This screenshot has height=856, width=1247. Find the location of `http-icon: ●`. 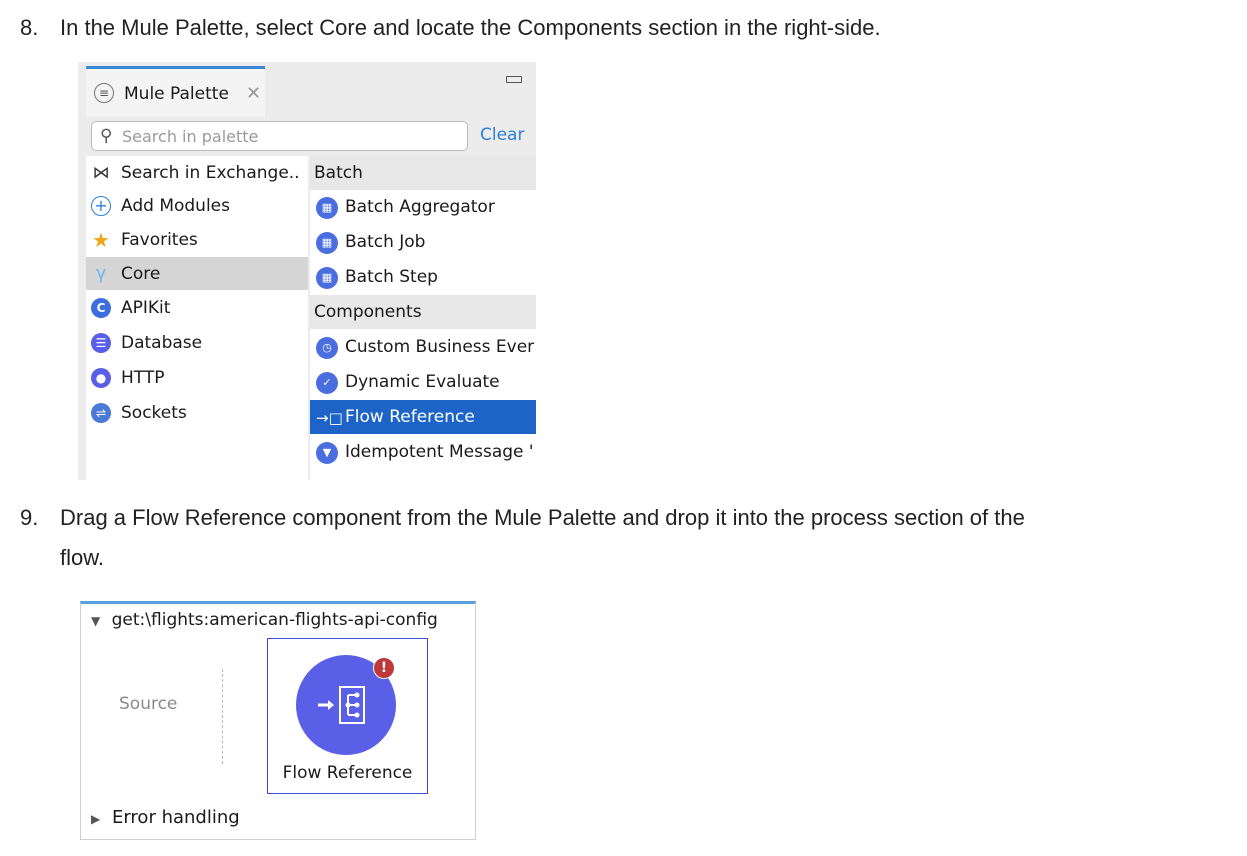

http-icon: ● is located at coordinates (101, 378).